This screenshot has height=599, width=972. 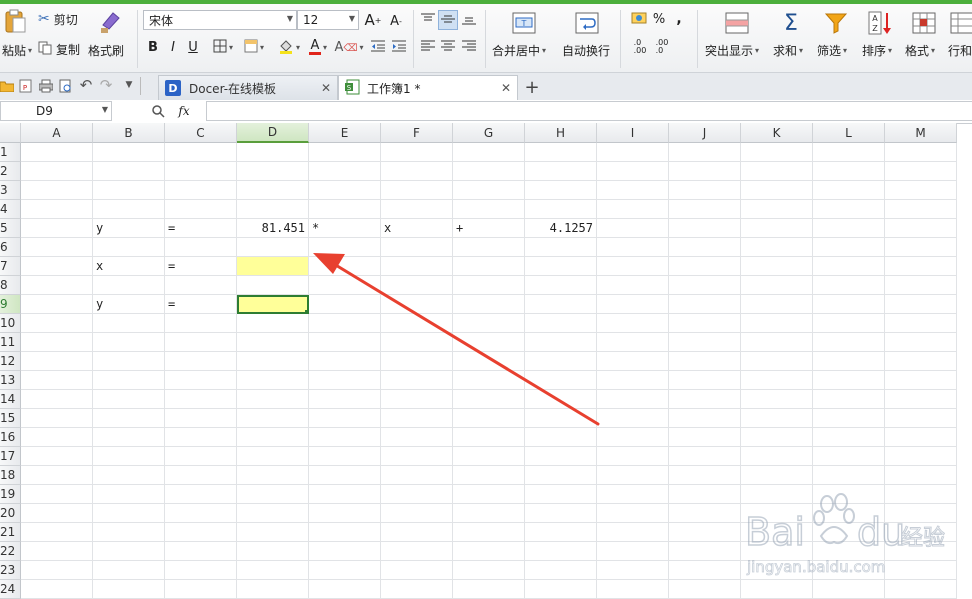 I want to click on svg-text: Bai, so click(x=775, y=532).